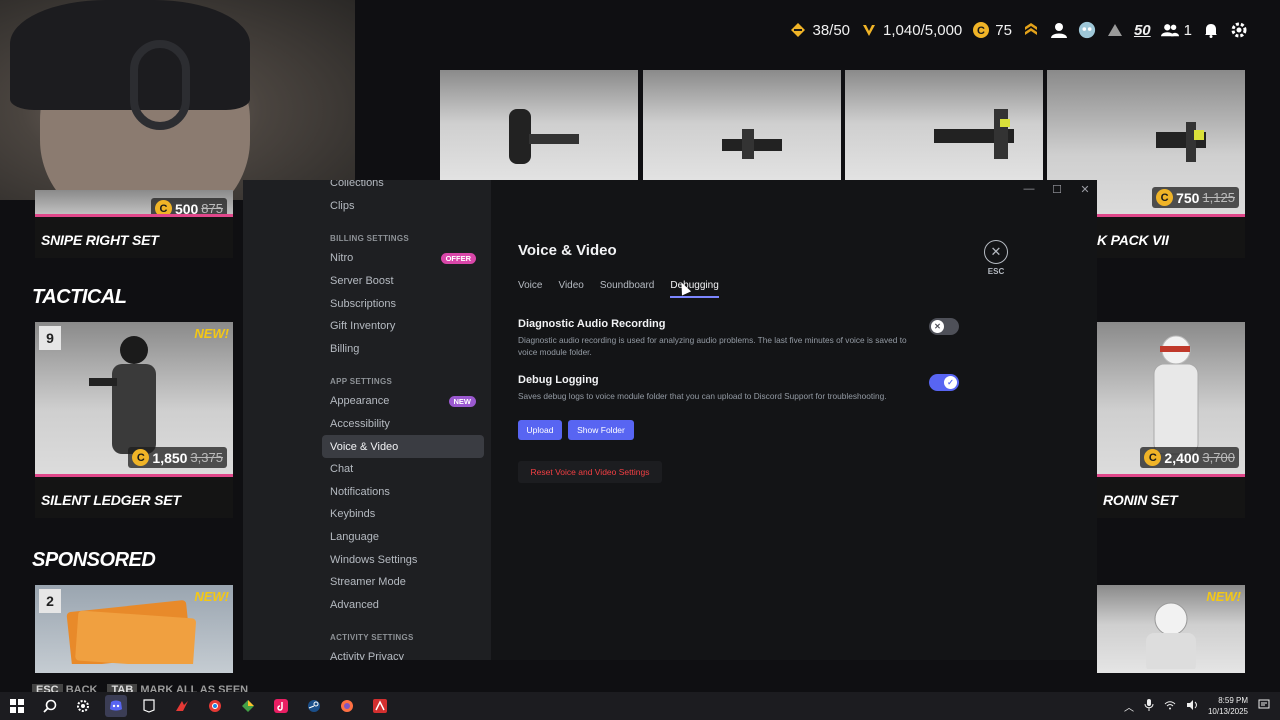 The width and height of the screenshot is (1280, 720). I want to click on card-caption: RONIN SET, so click(1171, 496).